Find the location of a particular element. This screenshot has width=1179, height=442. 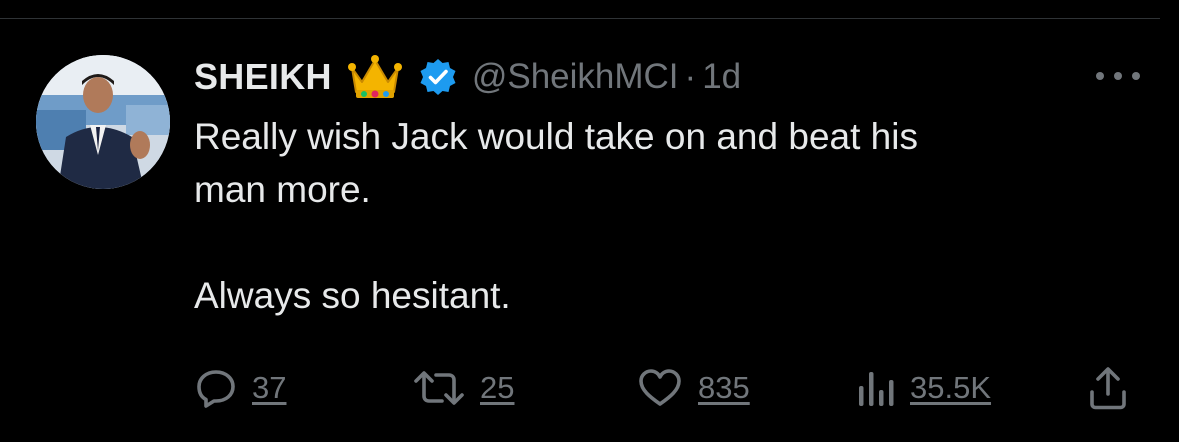

share-button is located at coordinates (1108, 388).